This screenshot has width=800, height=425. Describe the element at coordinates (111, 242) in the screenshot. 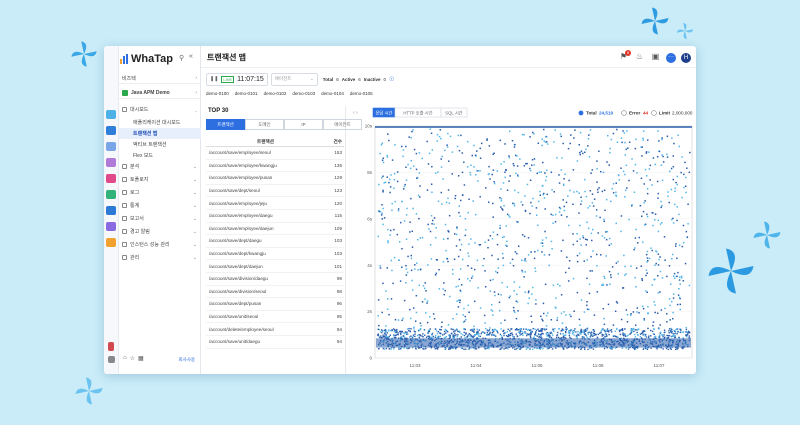

I see `mobile-icon` at that location.